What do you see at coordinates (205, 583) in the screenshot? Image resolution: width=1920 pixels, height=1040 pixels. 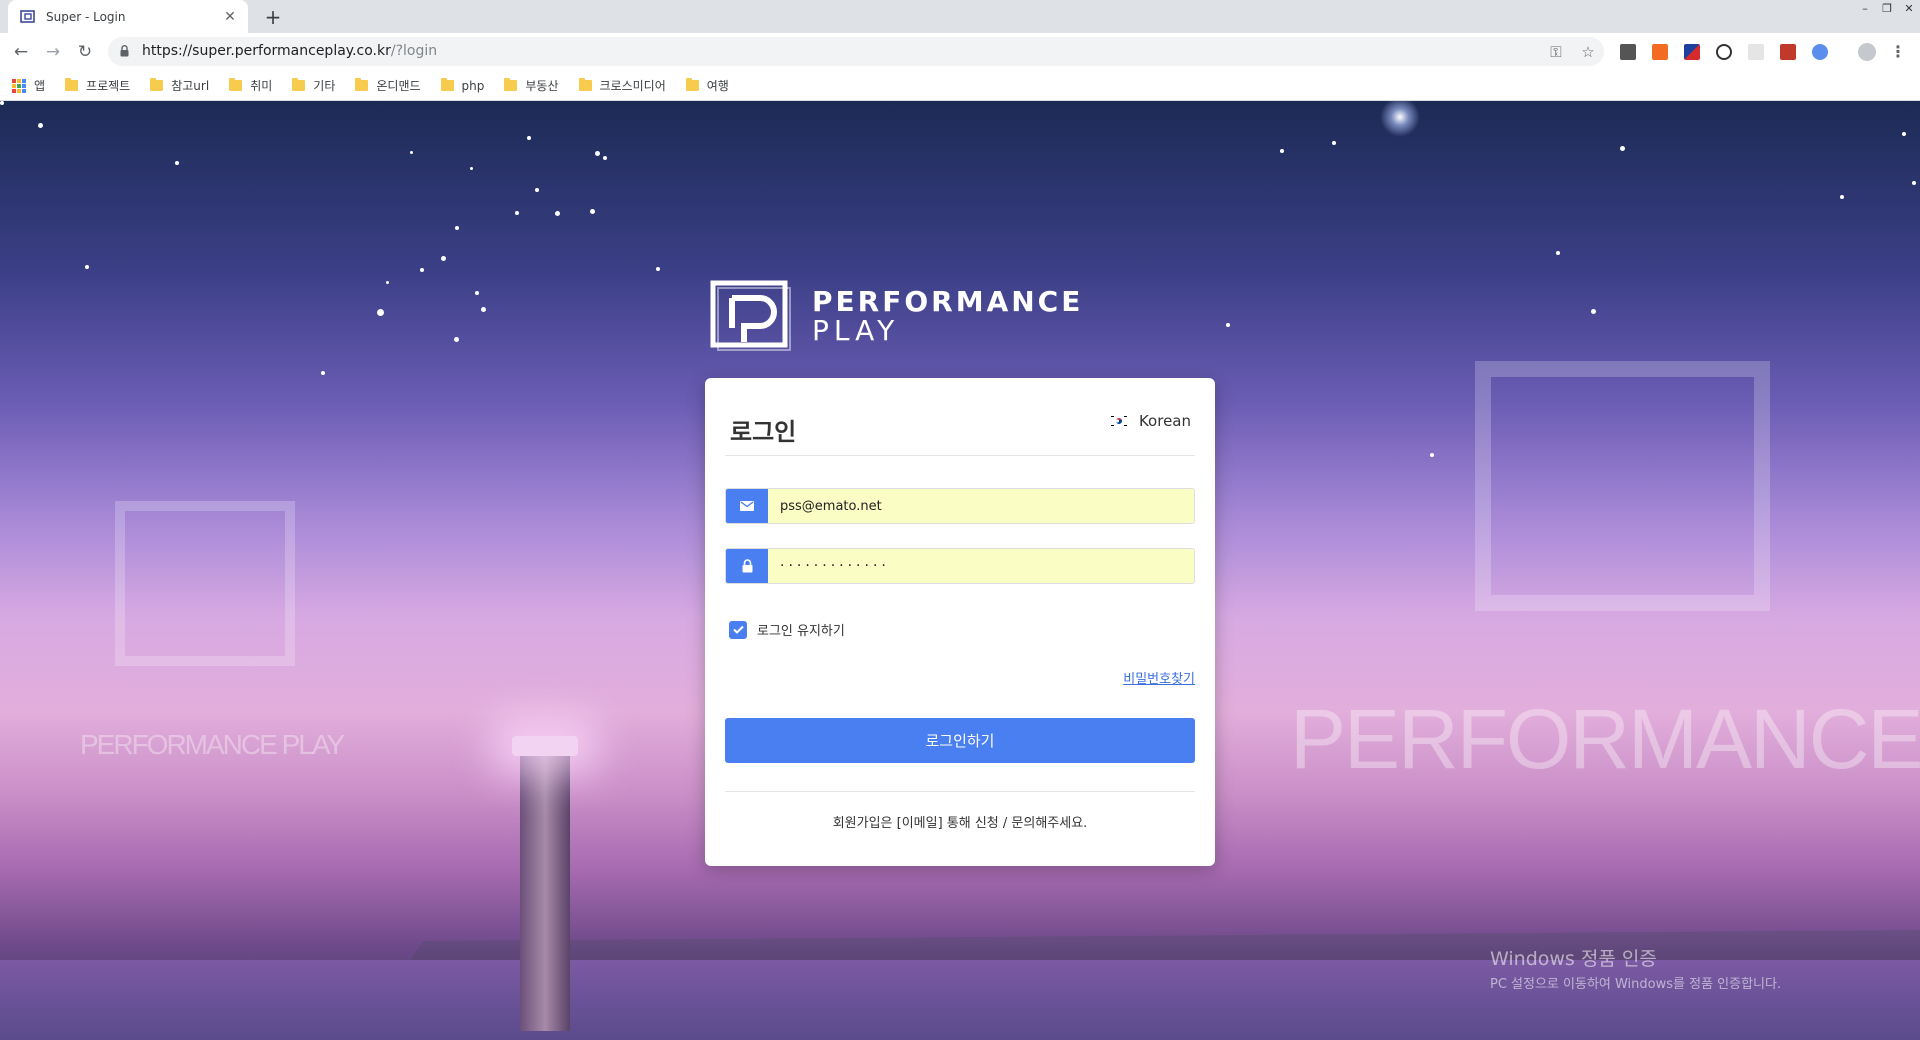 I see `background-logo-left` at bounding box center [205, 583].